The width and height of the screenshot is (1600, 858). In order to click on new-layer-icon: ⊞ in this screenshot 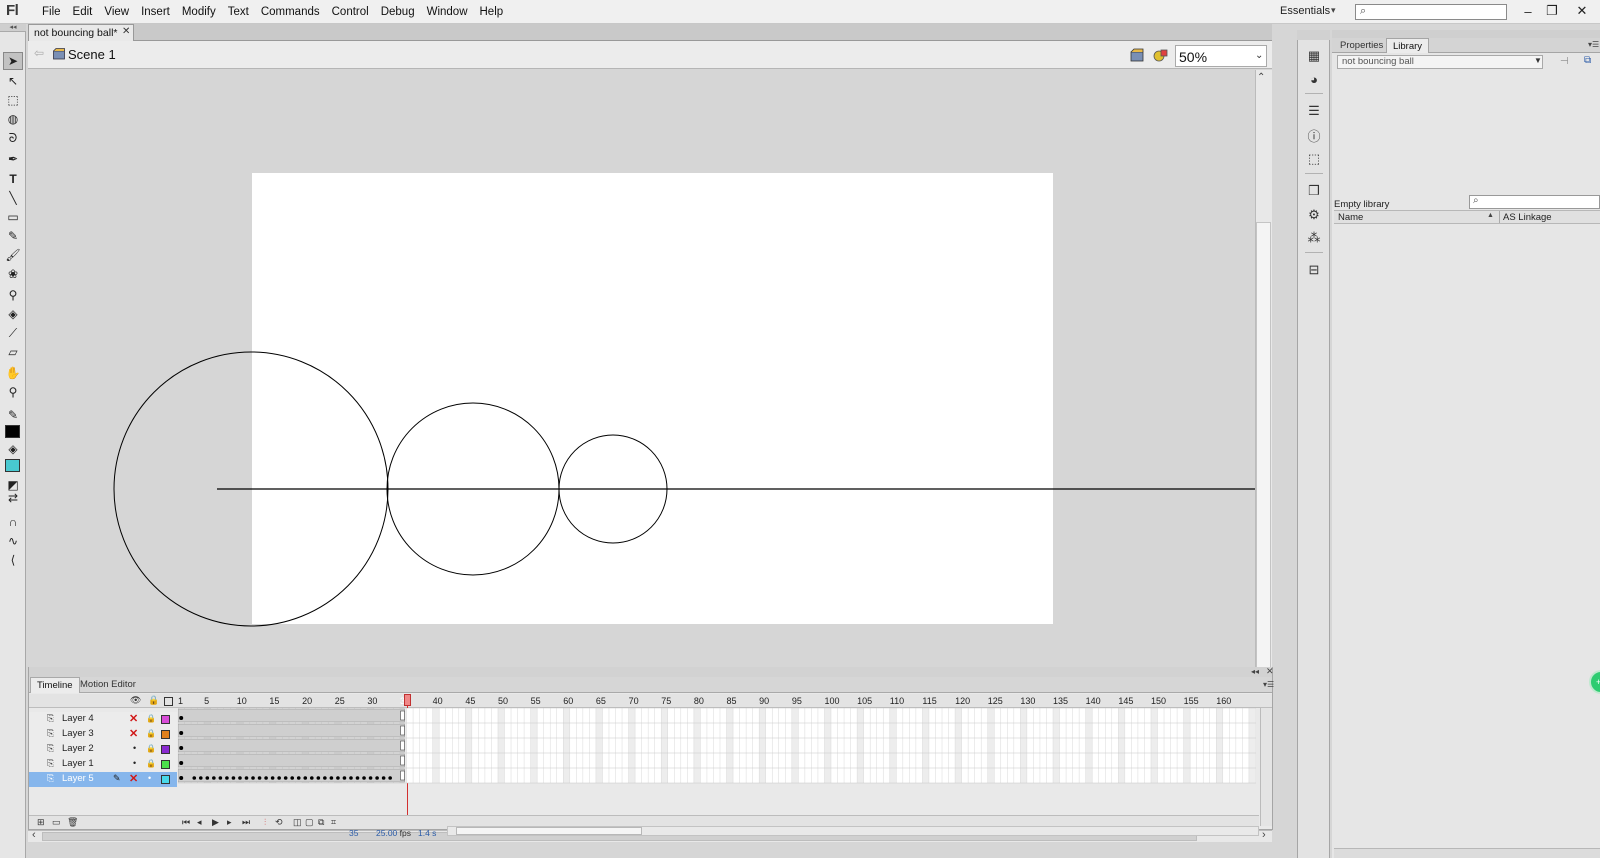, I will do `click(41, 822)`.